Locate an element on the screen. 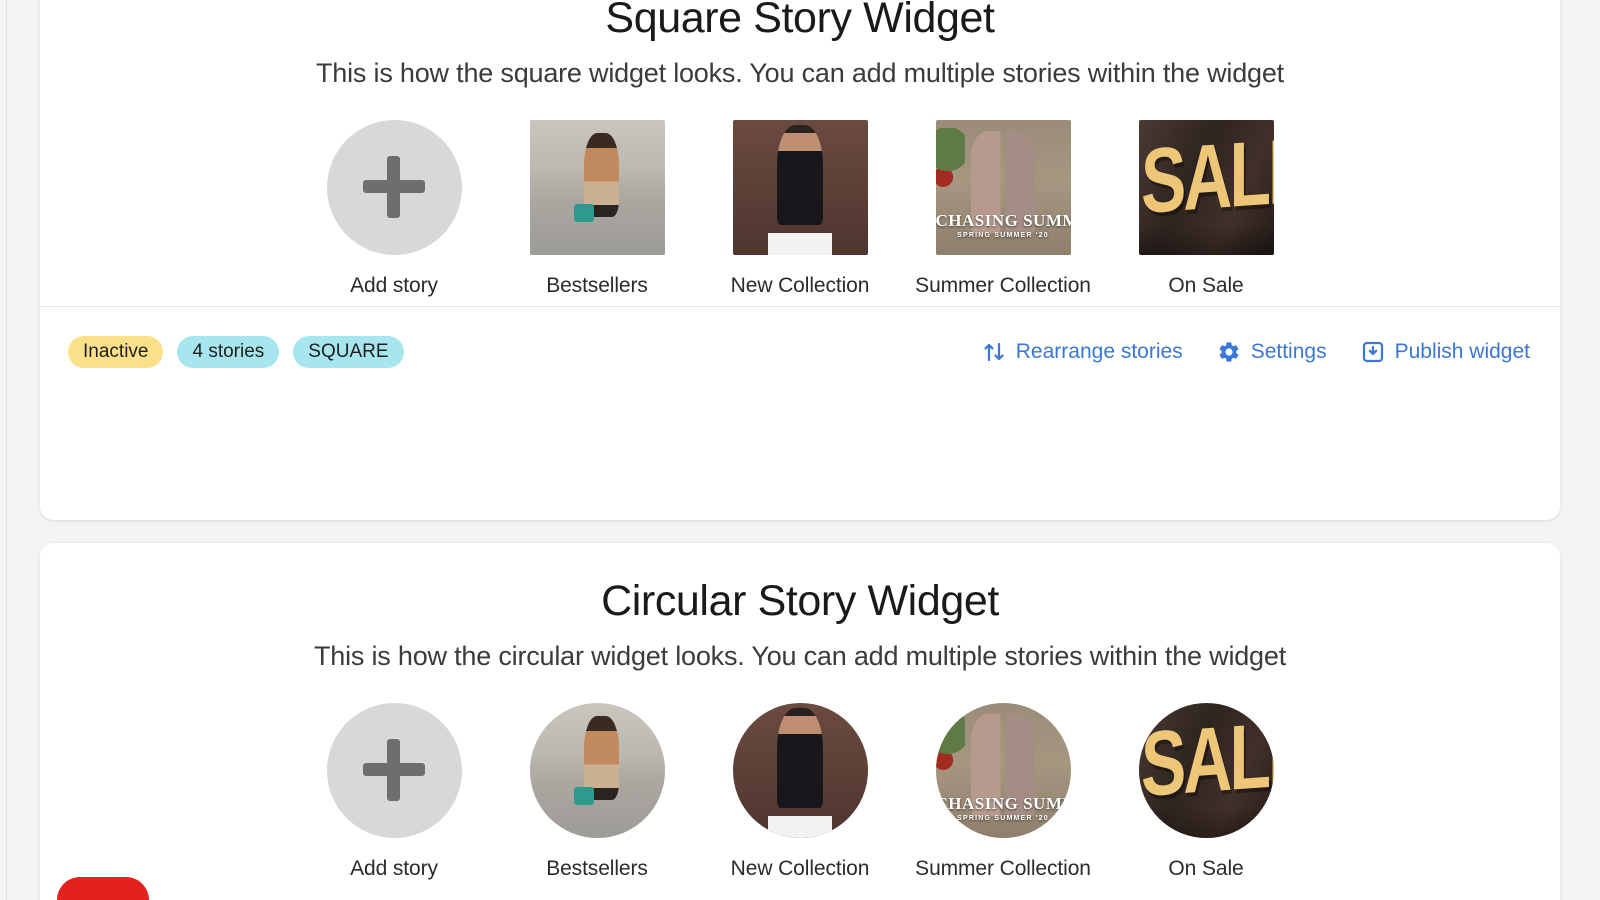  settings-label: Settings is located at coordinates (1288, 352).